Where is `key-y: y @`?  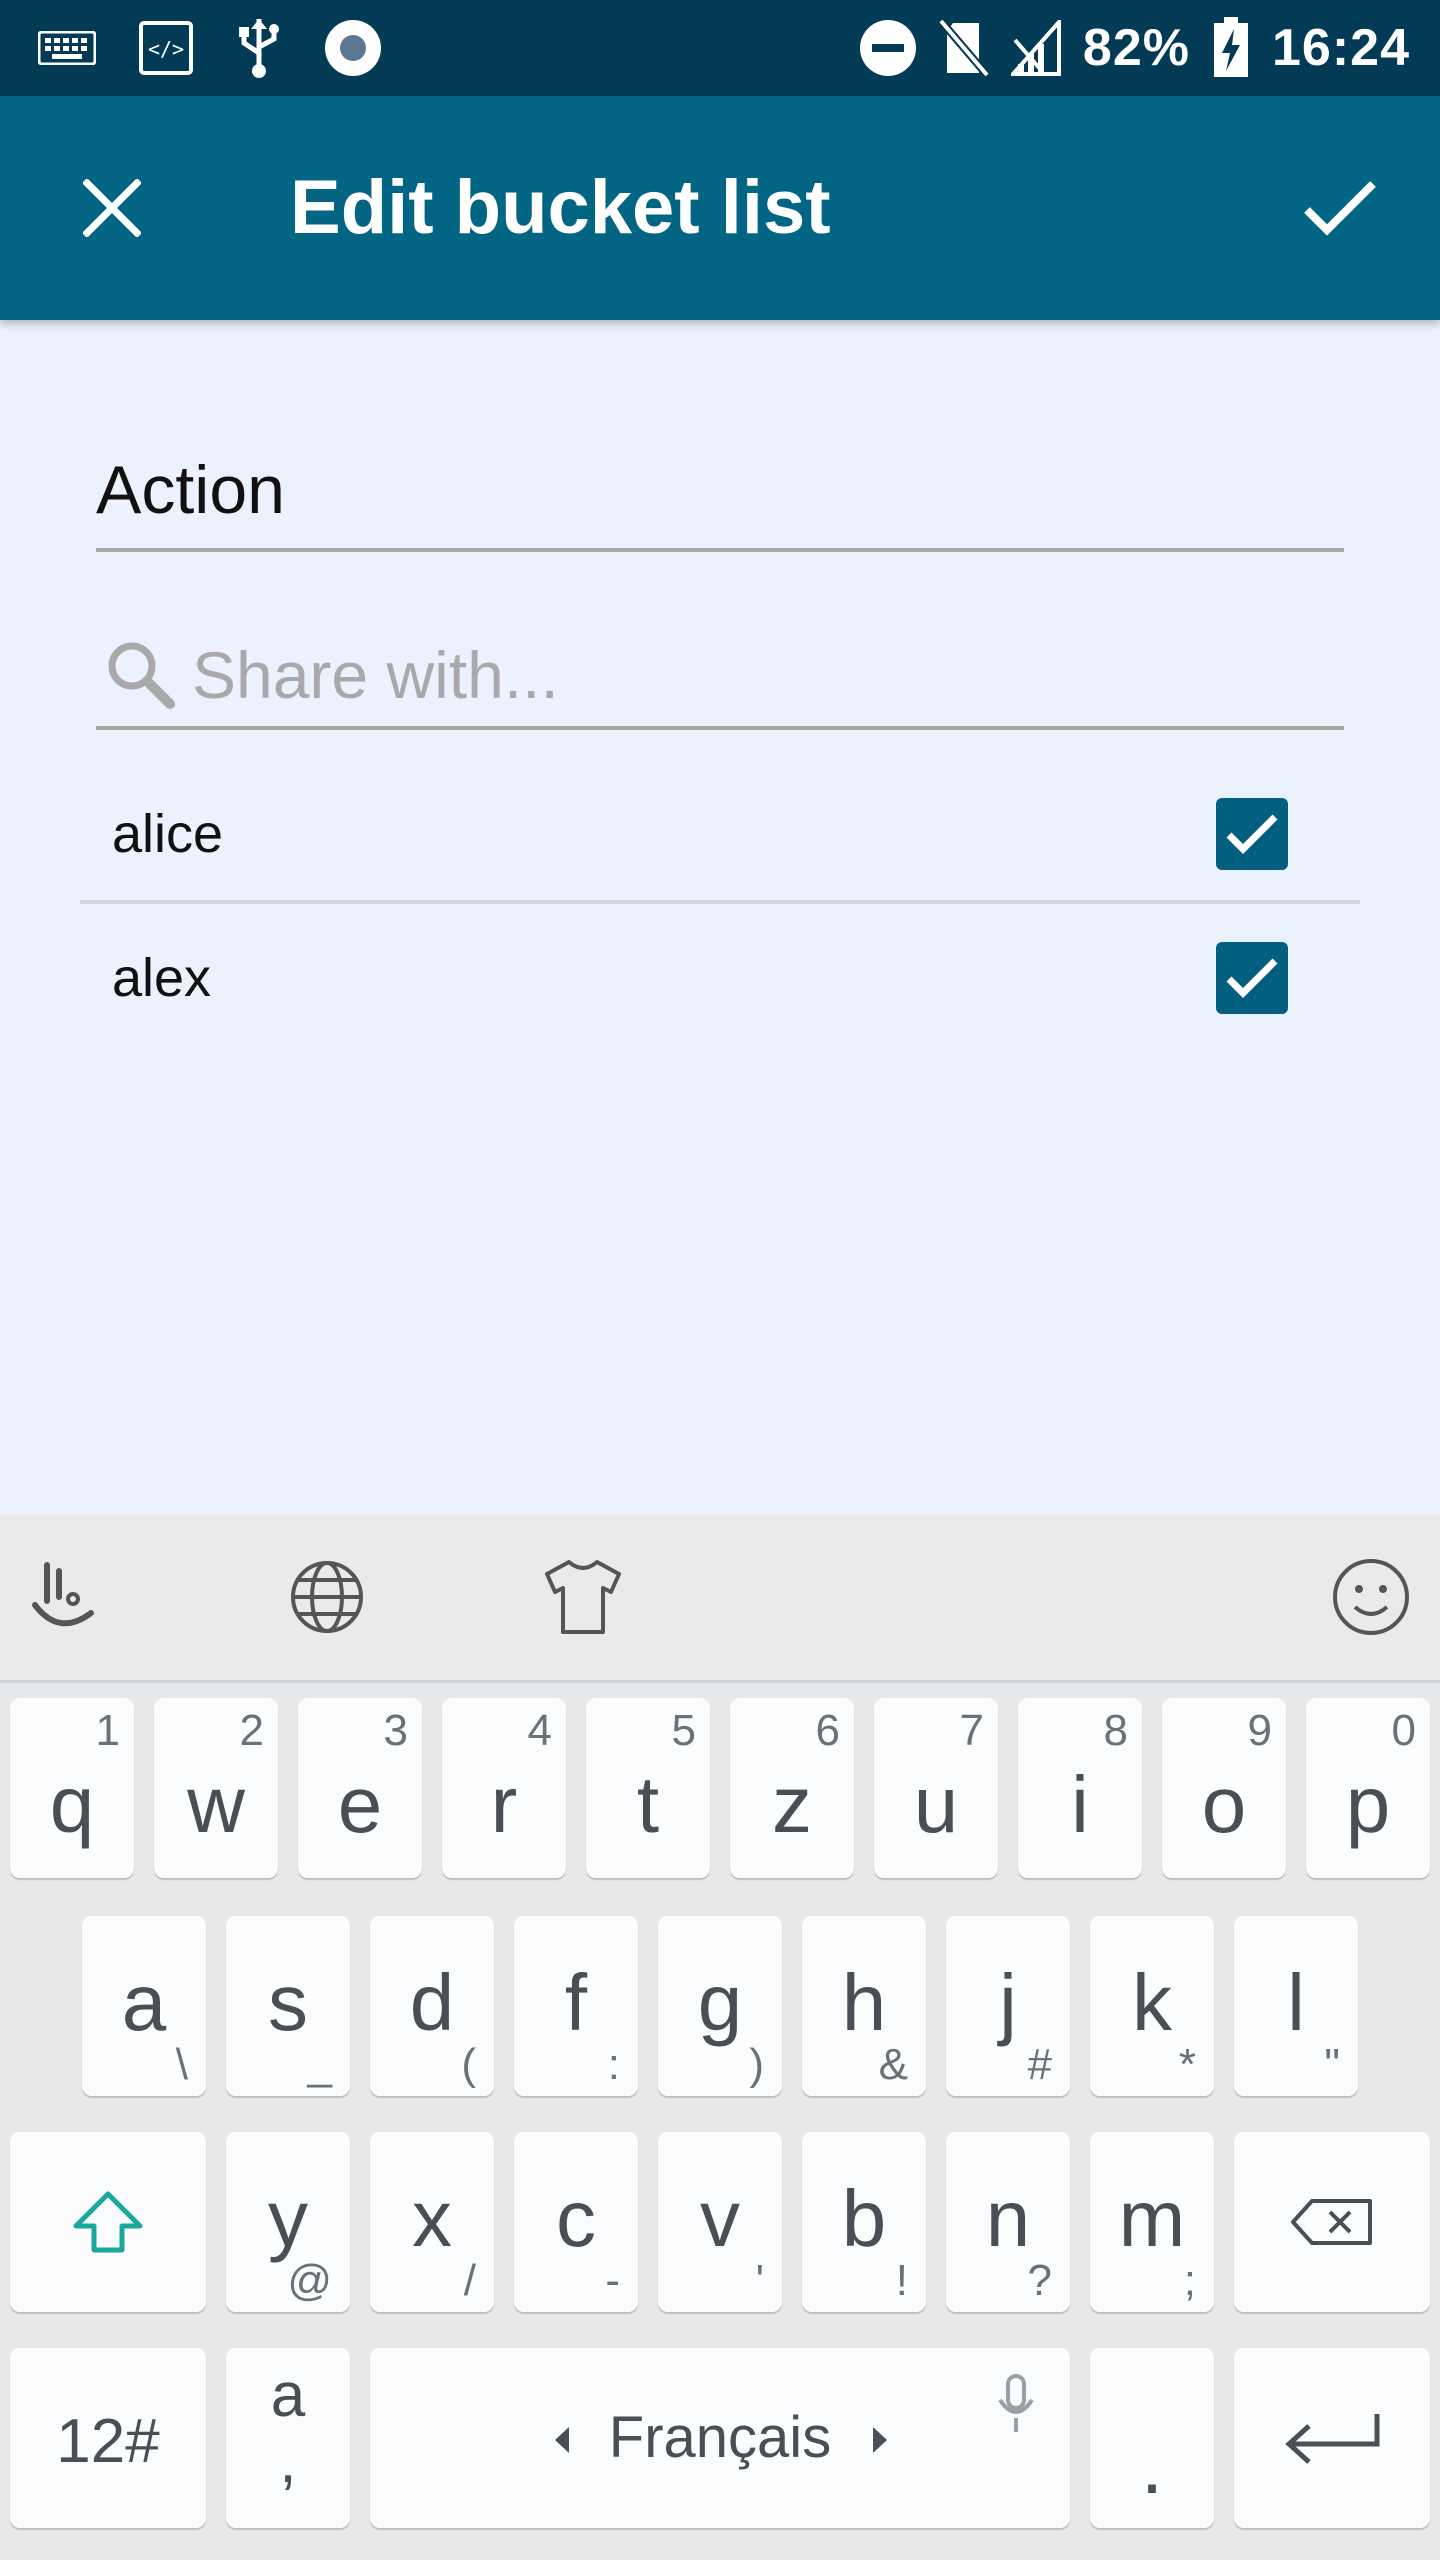 key-y: y @ is located at coordinates (288, 2222).